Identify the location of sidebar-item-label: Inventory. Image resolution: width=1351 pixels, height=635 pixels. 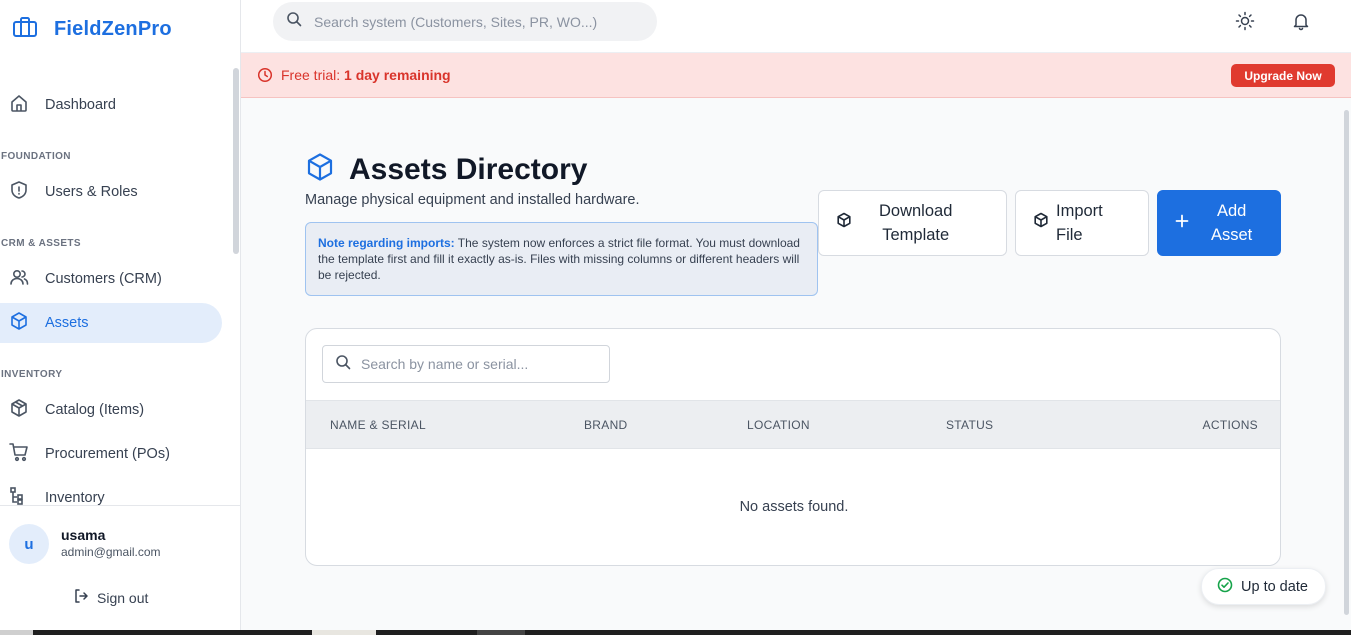
(75, 497).